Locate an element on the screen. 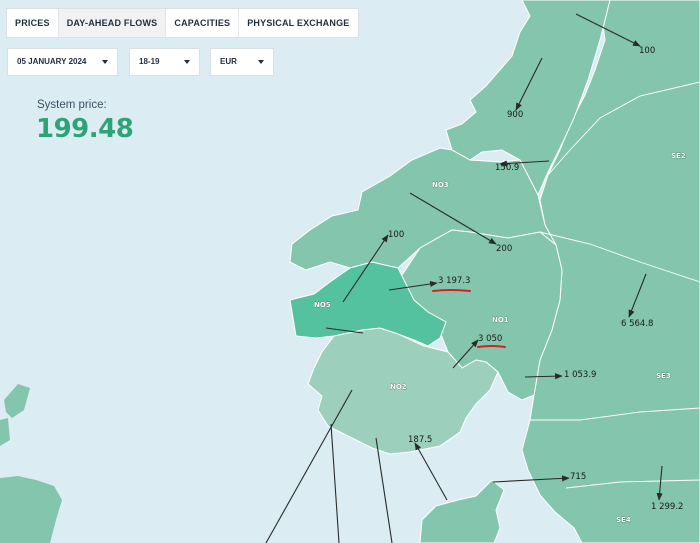 The width and height of the screenshot is (700, 543). flow-label-900: 900 is located at coordinates (515, 115).